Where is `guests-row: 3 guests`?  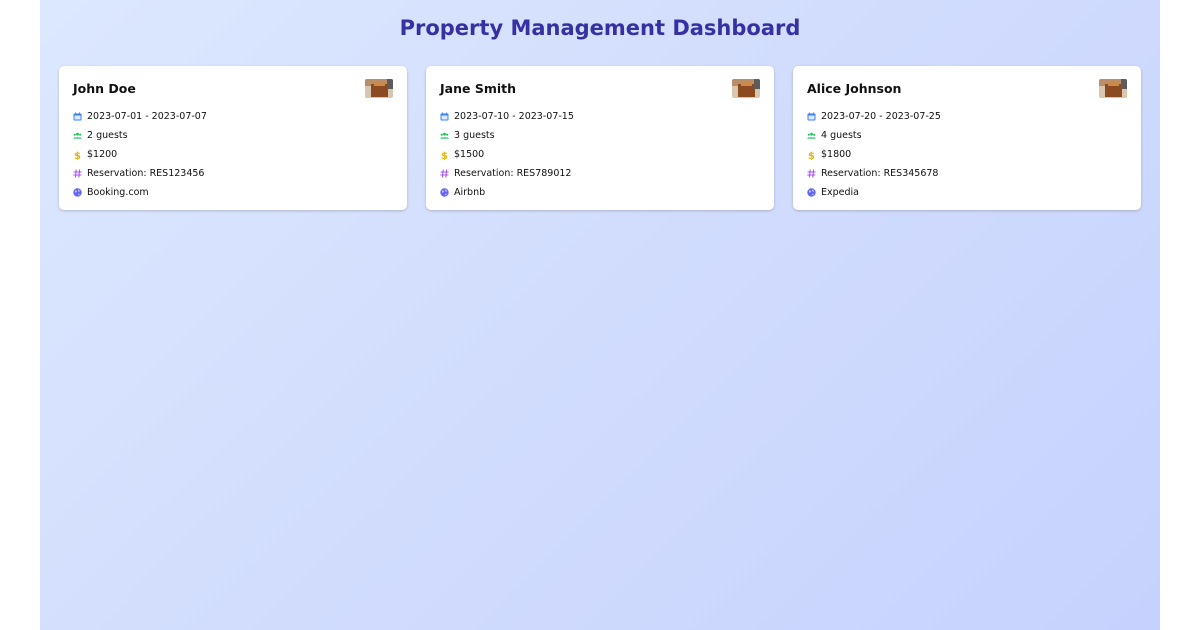 guests-row: 3 guests is located at coordinates (600, 135).